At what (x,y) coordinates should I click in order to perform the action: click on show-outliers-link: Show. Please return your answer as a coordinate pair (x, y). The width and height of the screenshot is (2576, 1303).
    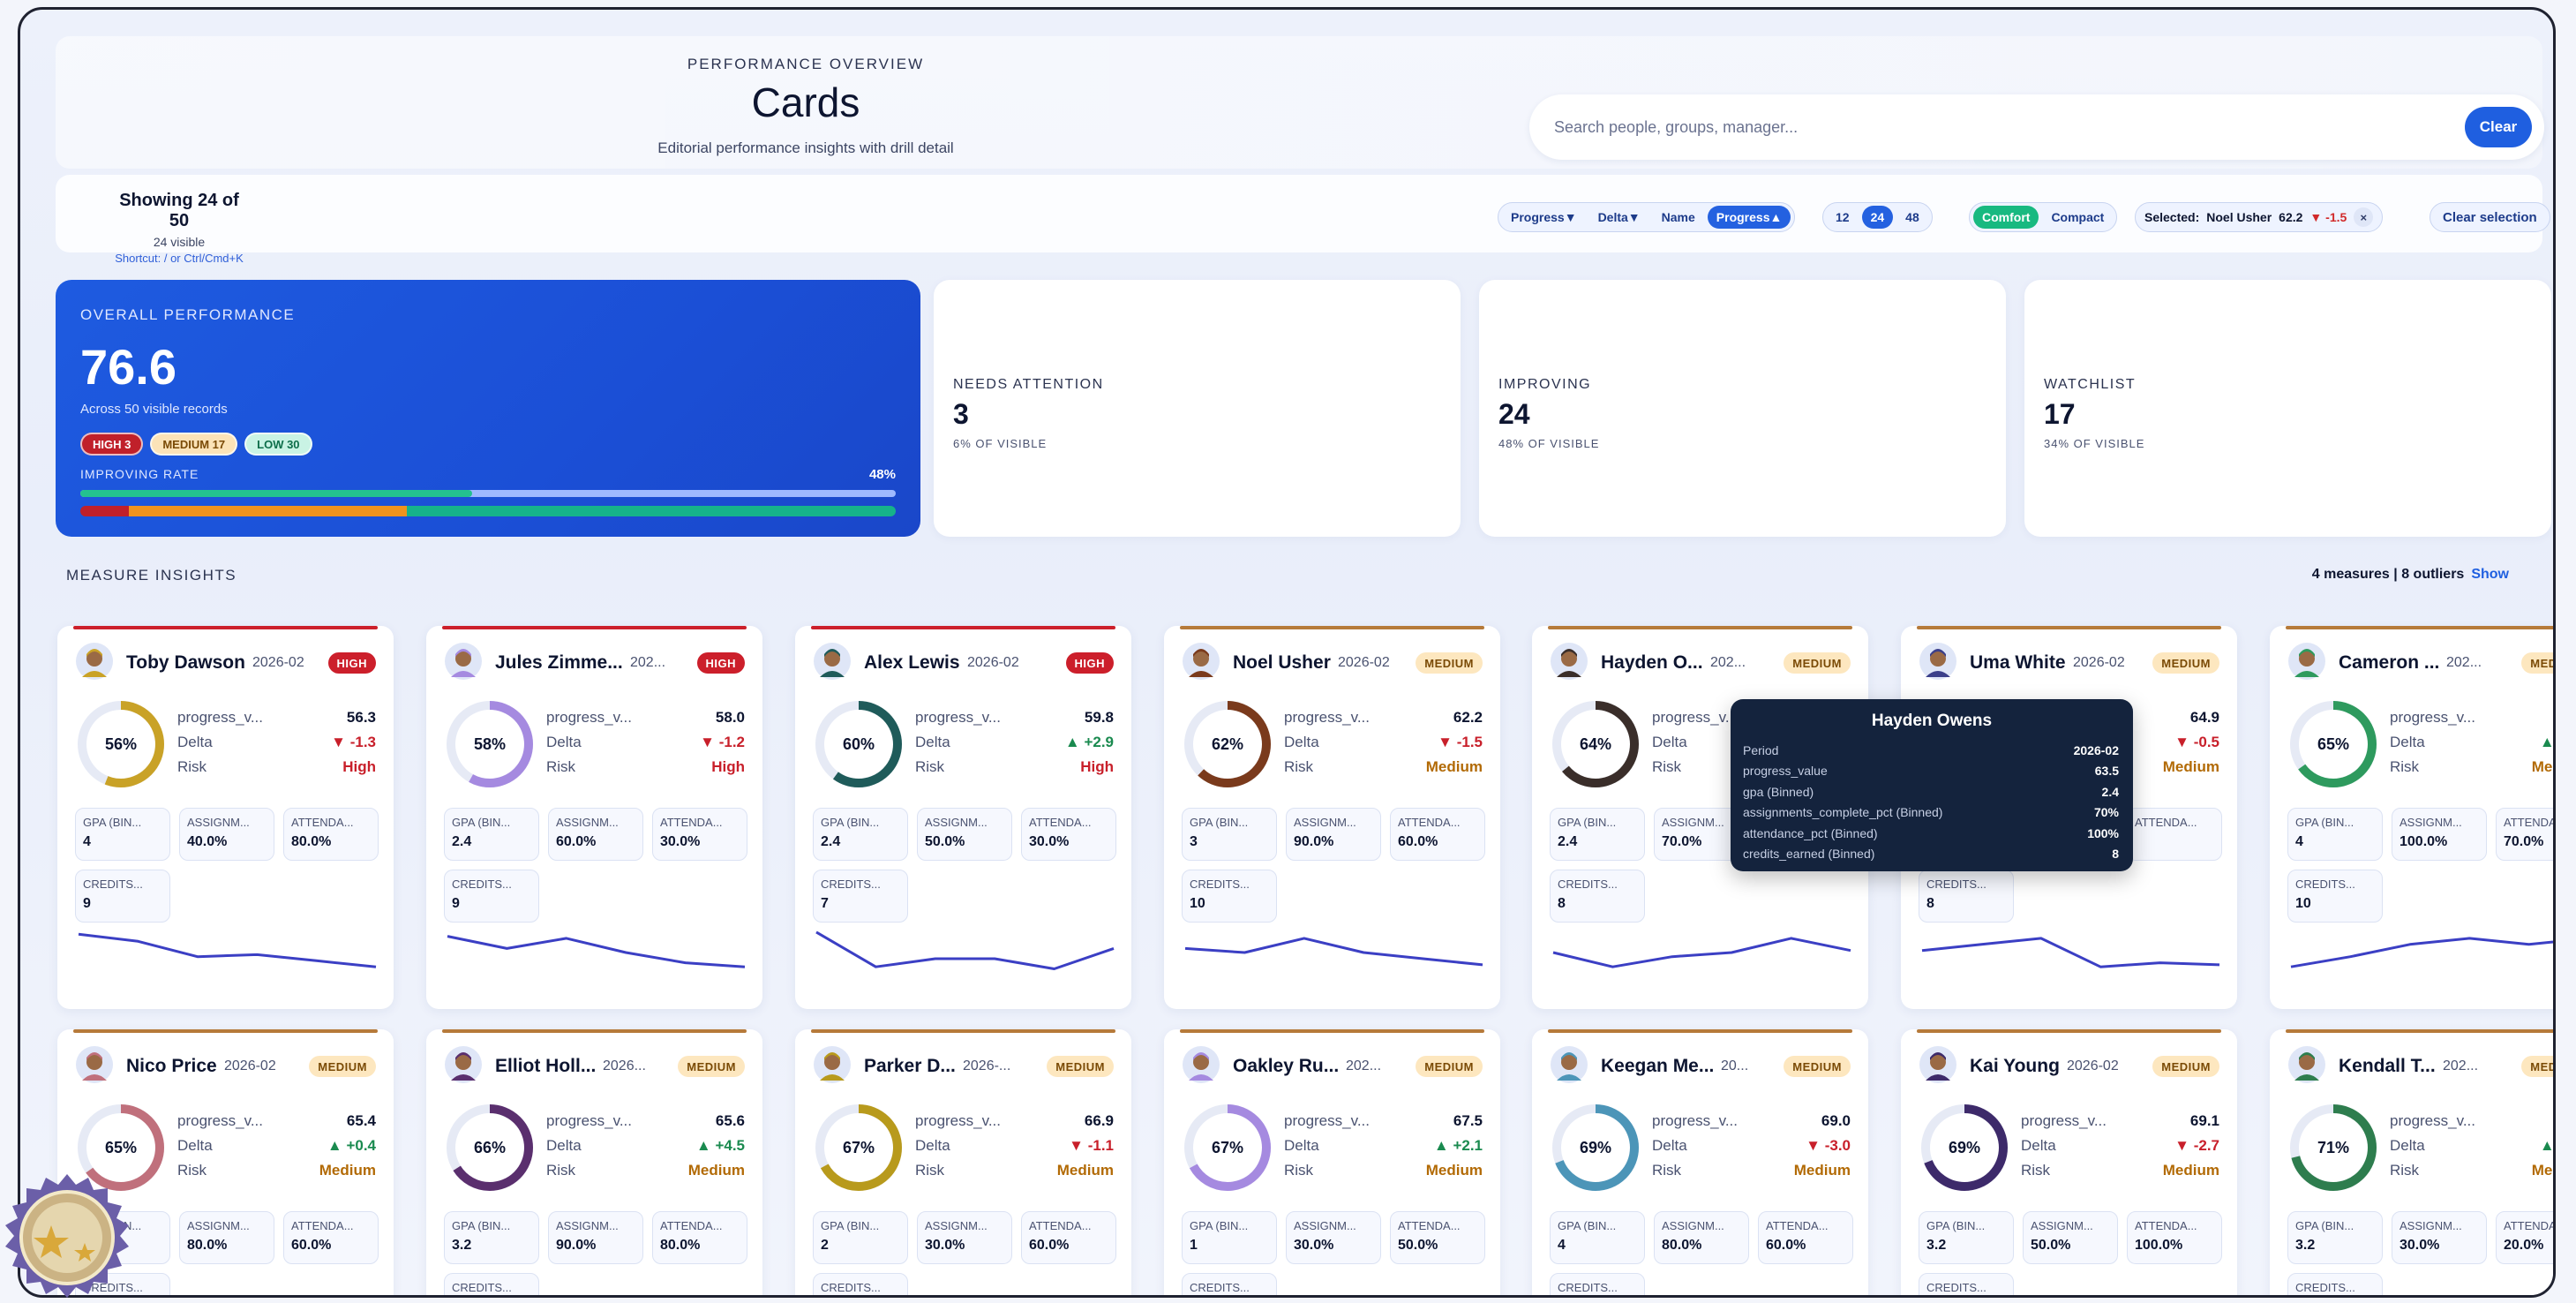
    Looking at the image, I should click on (2490, 574).